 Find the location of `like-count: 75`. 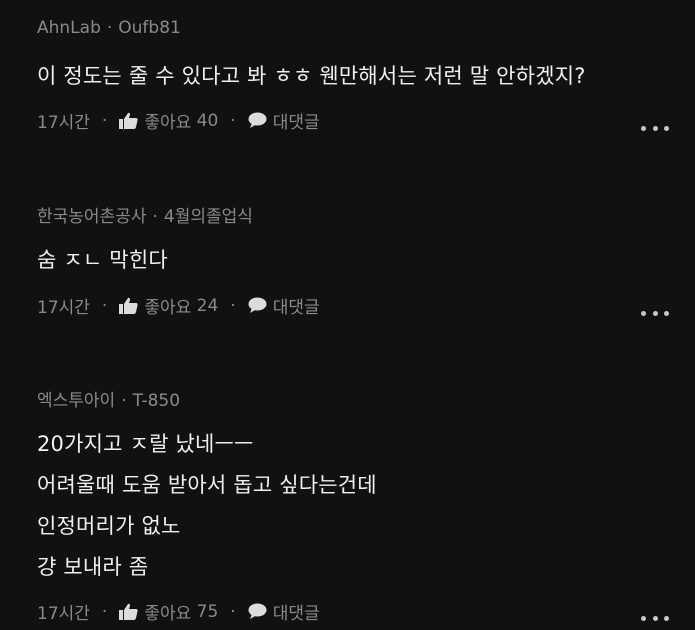

like-count: 75 is located at coordinates (207, 611).